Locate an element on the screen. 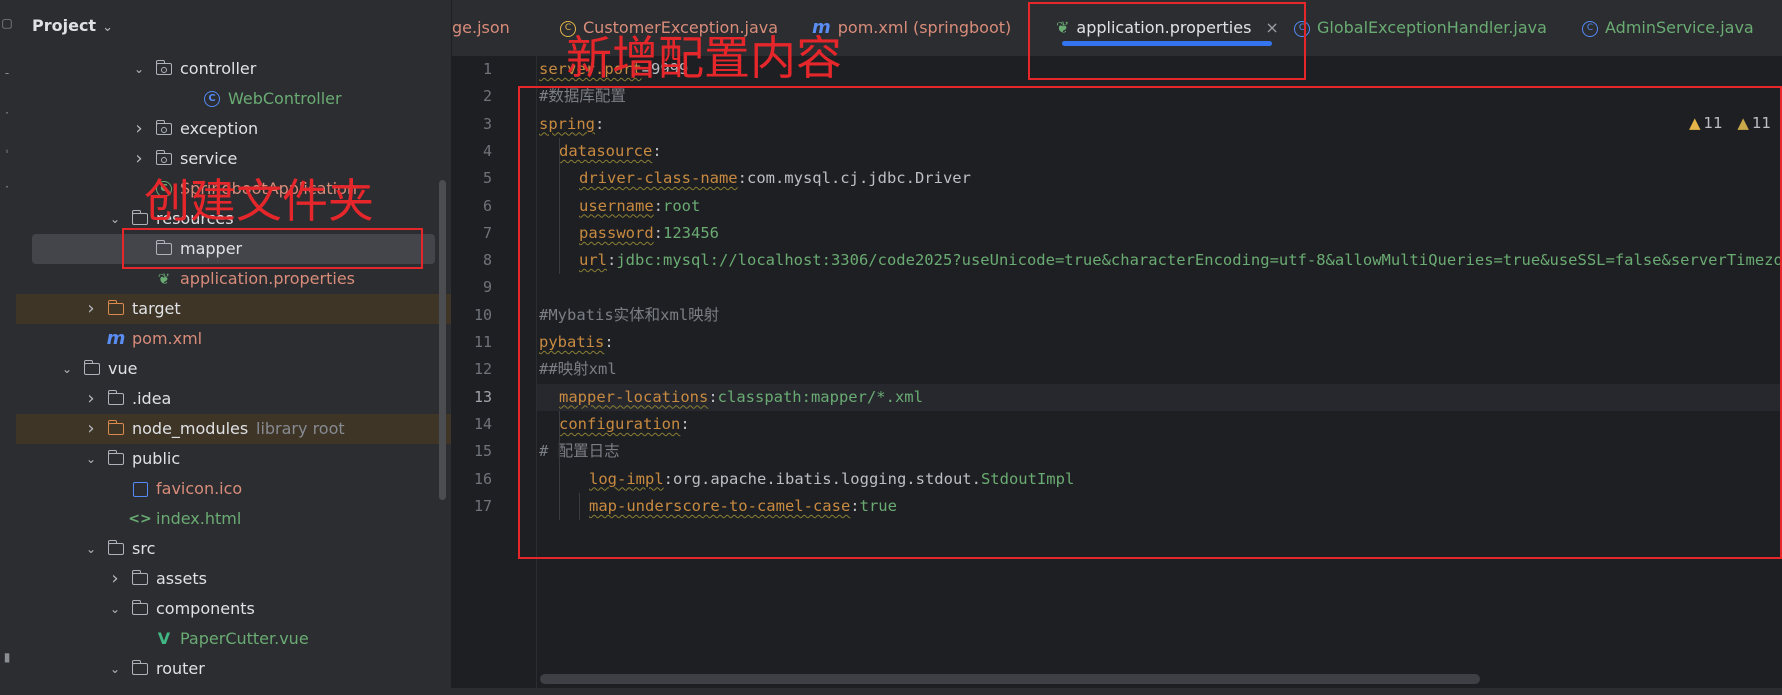  tree-item-label: WebController is located at coordinates (285, 98).